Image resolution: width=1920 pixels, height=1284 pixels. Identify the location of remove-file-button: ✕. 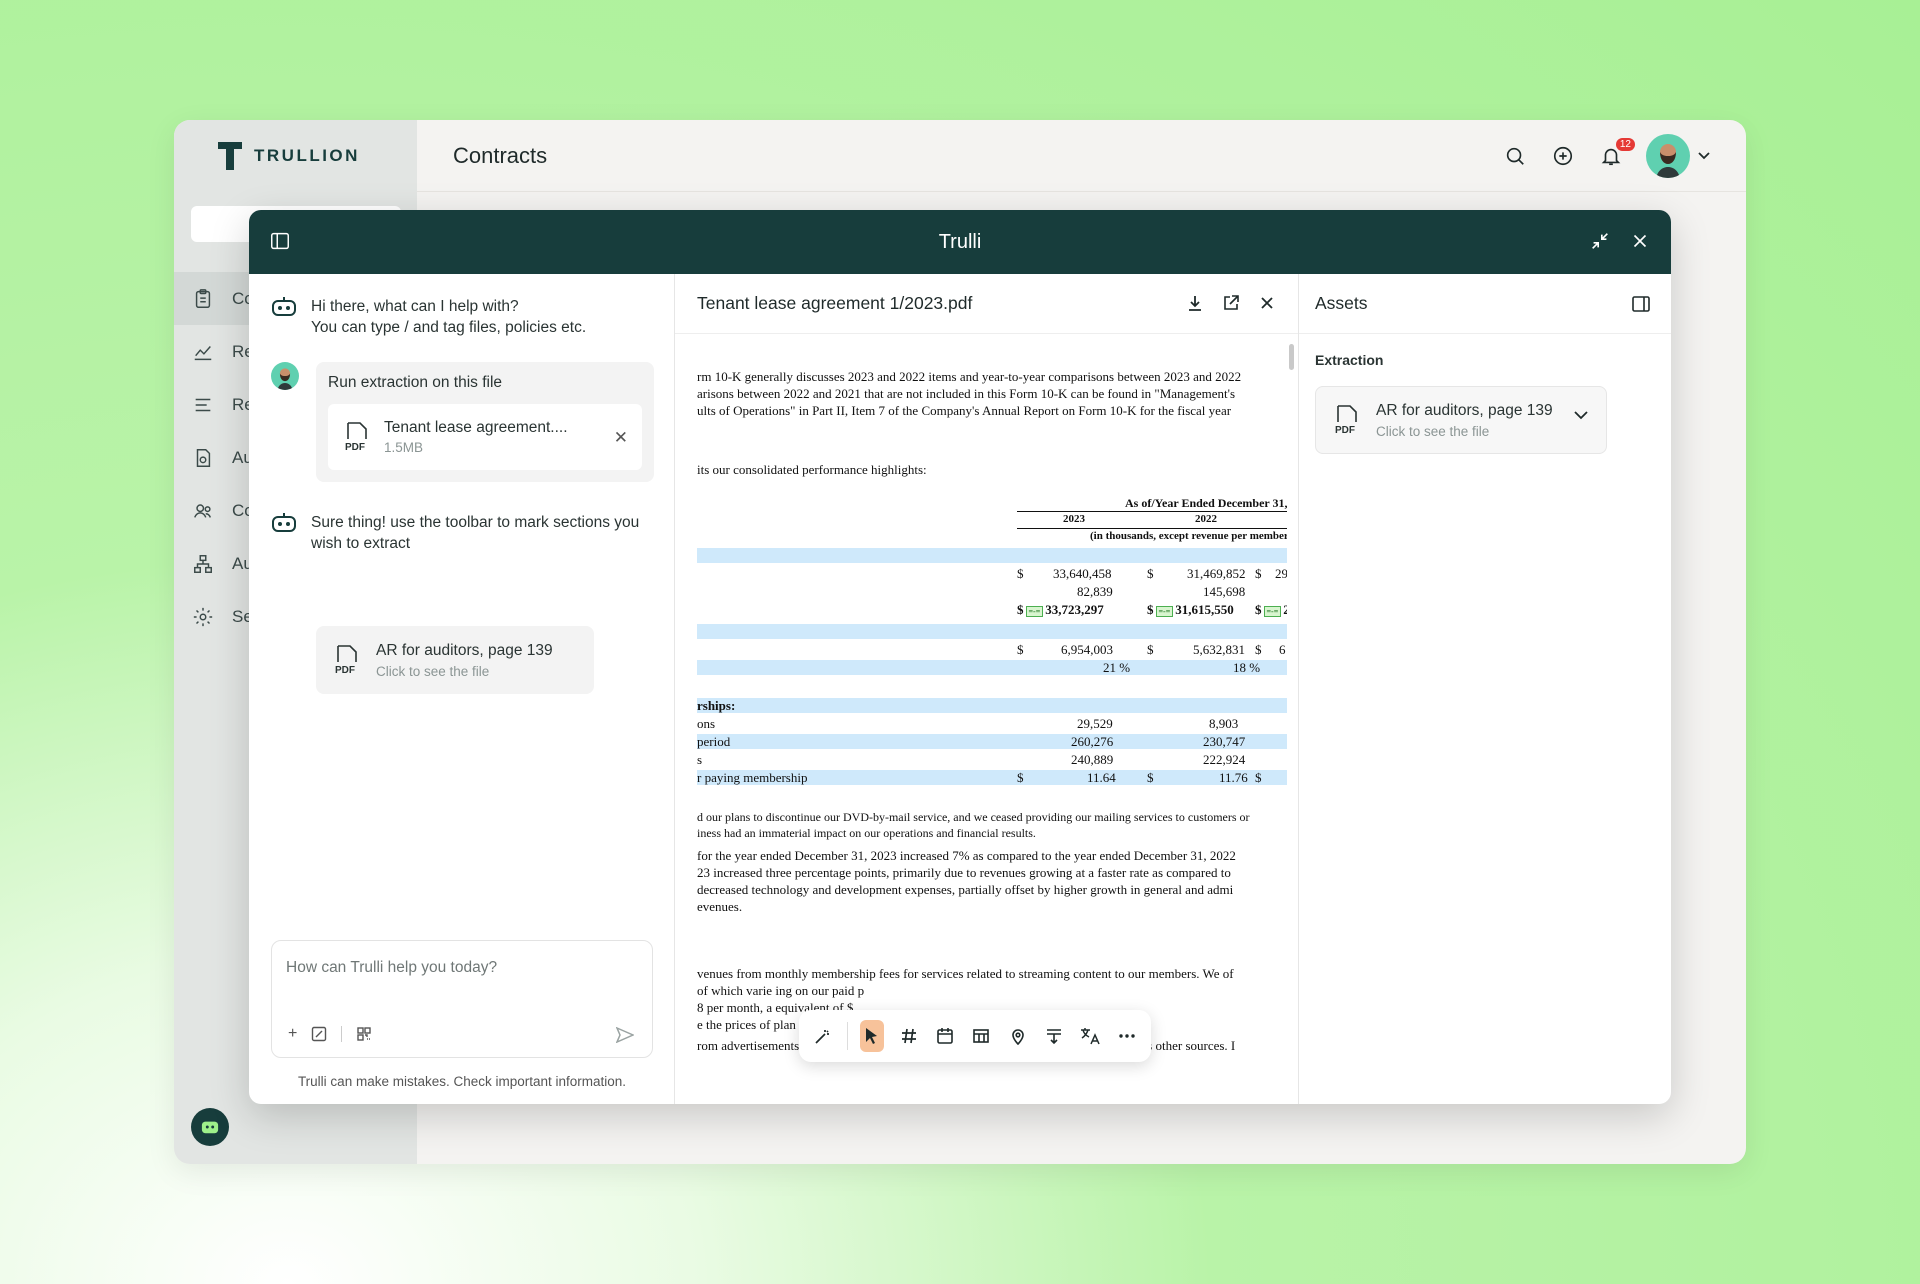
(621, 438).